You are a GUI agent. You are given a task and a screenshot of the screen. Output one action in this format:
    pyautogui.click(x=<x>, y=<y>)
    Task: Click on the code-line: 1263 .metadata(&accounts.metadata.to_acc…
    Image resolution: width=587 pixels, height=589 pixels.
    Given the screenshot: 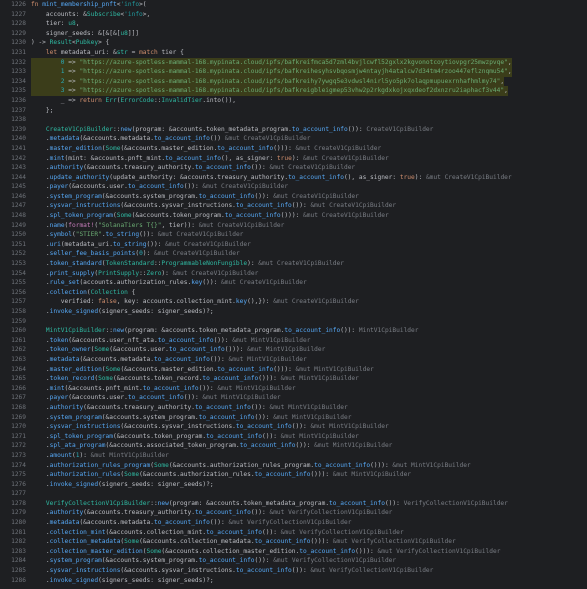 What is the action you would take?
    pyautogui.click(x=293, y=360)
    